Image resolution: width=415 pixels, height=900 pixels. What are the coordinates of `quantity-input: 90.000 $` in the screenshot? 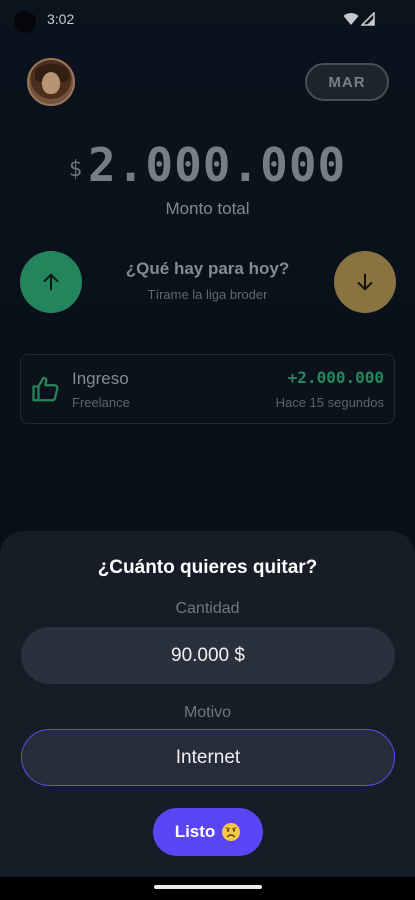 It's located at (208, 655).